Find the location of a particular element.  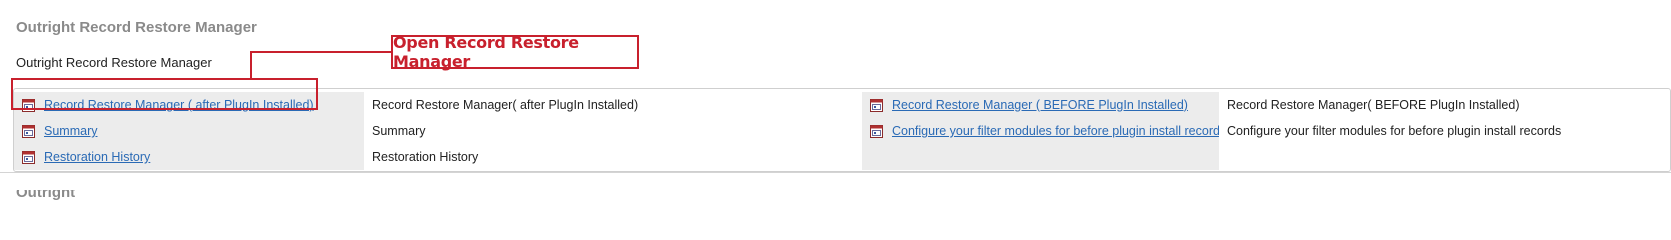

empty-description-cell is located at coordinates (1447, 157).